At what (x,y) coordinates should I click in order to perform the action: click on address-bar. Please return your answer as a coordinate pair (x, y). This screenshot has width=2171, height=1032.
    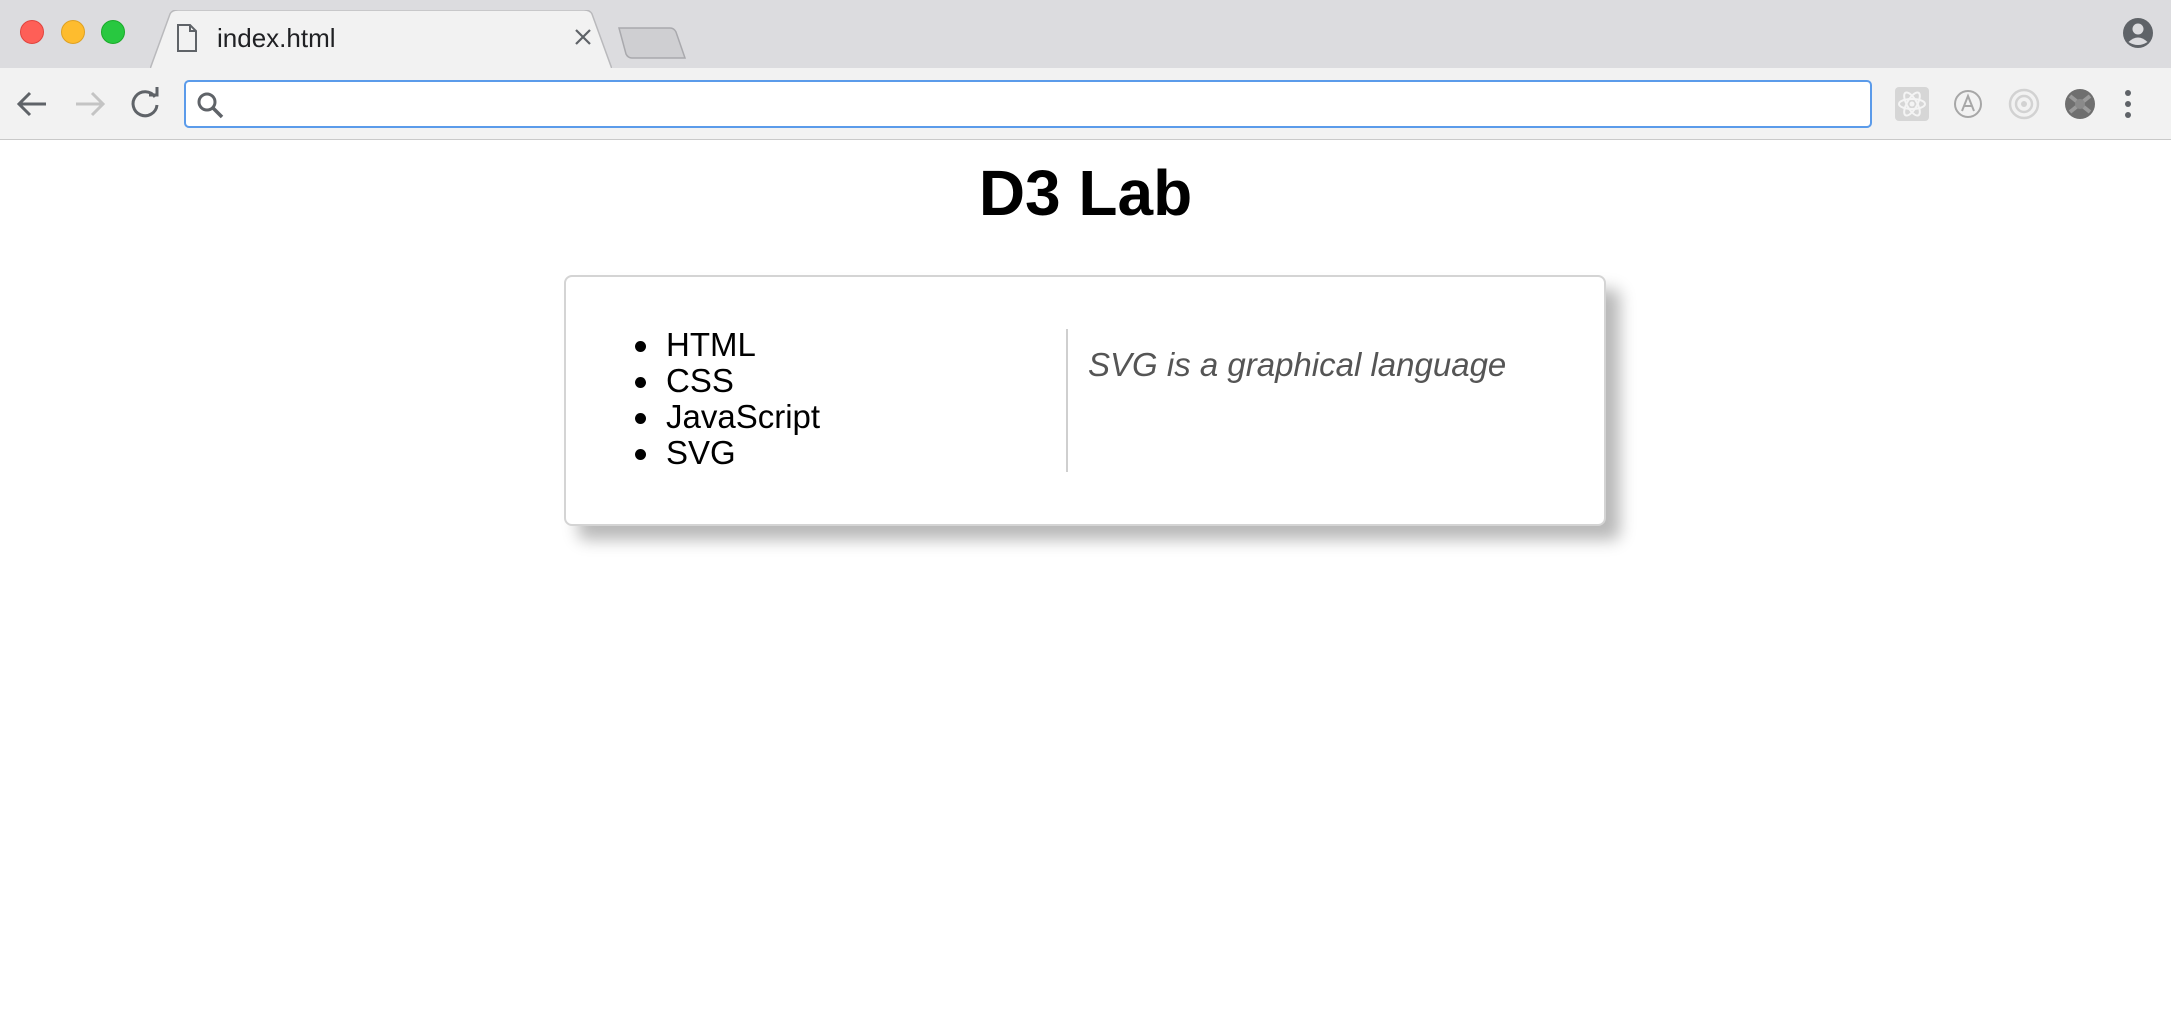
    Looking at the image, I should click on (1028, 104).